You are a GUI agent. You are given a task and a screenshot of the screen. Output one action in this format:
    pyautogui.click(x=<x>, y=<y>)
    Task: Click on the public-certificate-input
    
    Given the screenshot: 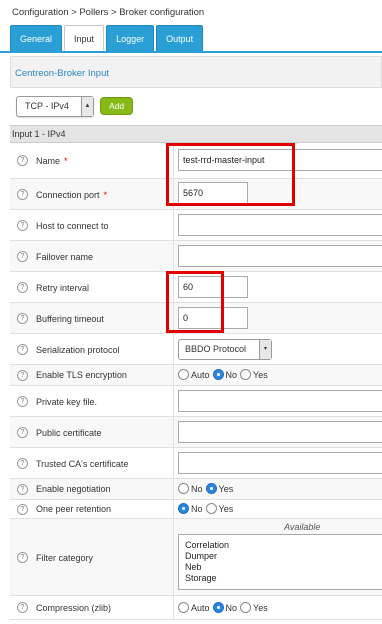 What is the action you would take?
    pyautogui.click(x=280, y=432)
    